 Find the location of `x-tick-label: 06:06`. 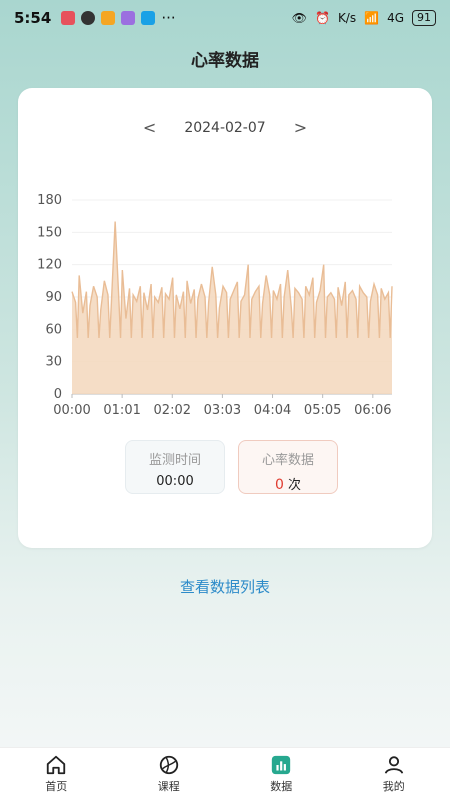

x-tick-label: 06:06 is located at coordinates (372, 410).